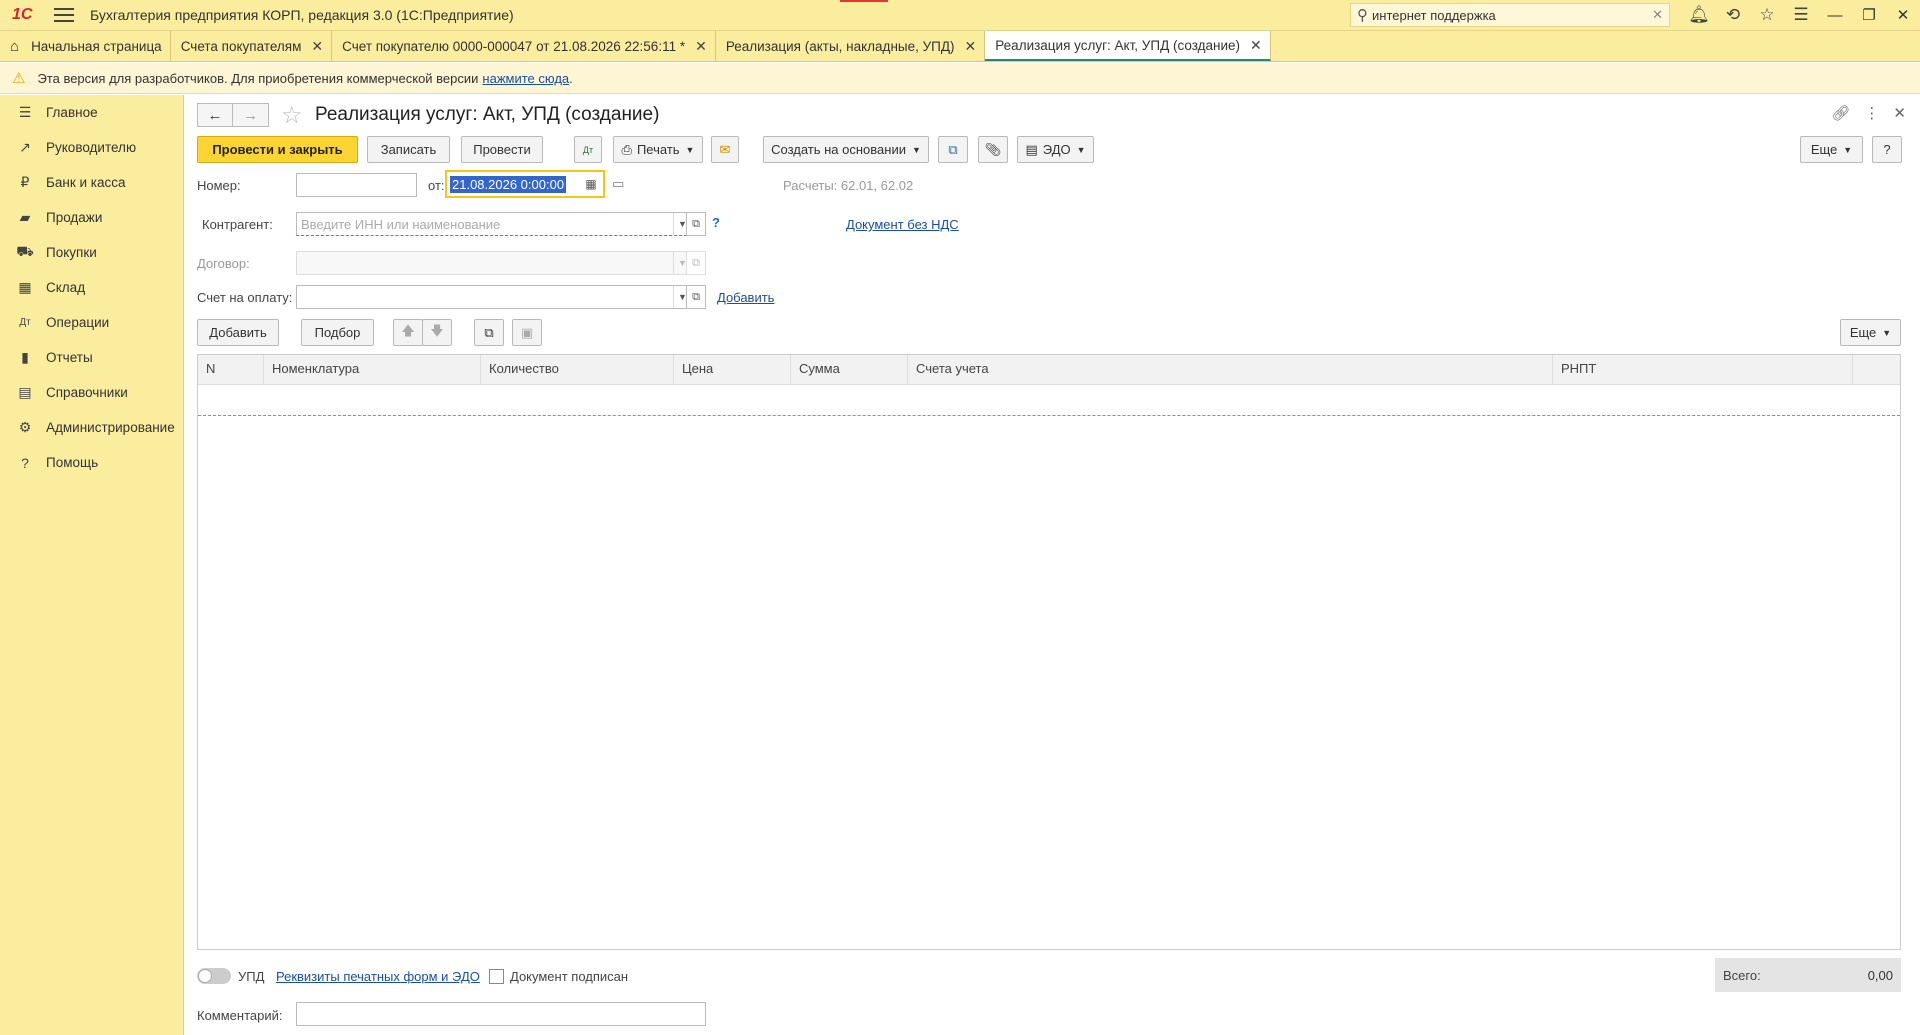  I want to click on sidebar-item-admin: ⚙ Администрирование, so click(91, 427).